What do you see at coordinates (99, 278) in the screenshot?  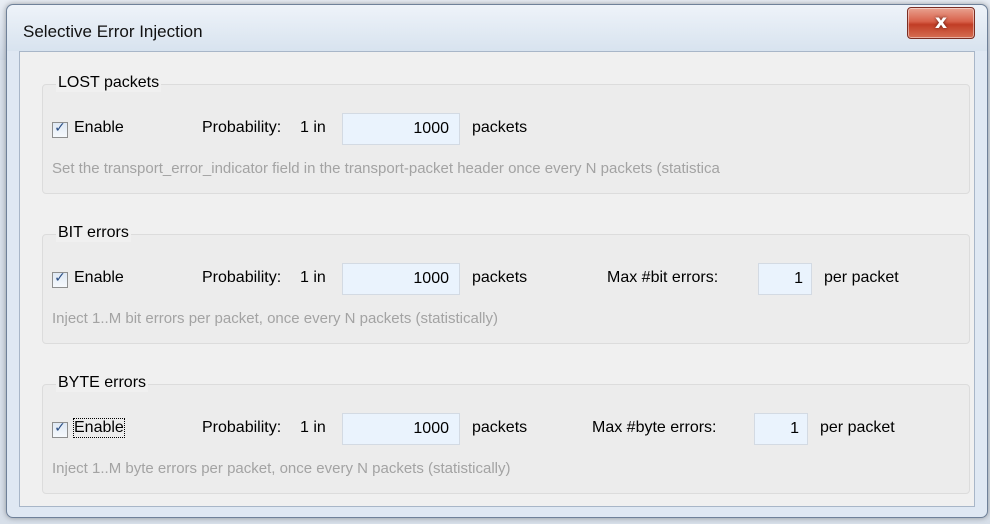 I see `bit-enable-label: Enable` at bounding box center [99, 278].